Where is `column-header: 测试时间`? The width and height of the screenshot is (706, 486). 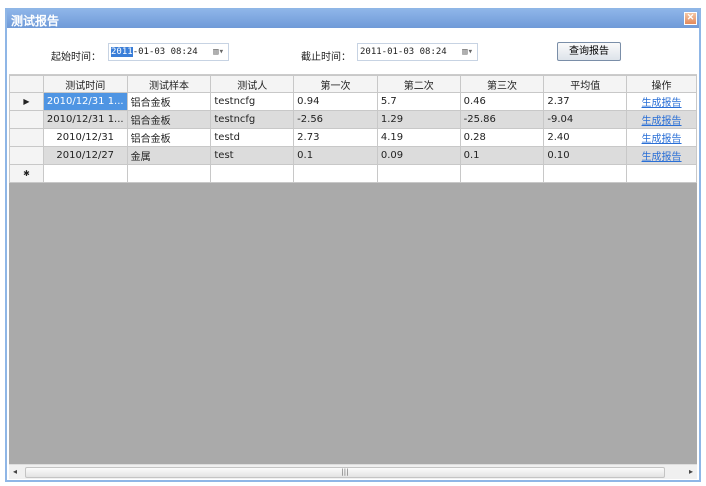
column-header: 测试时间 is located at coordinates (85, 84).